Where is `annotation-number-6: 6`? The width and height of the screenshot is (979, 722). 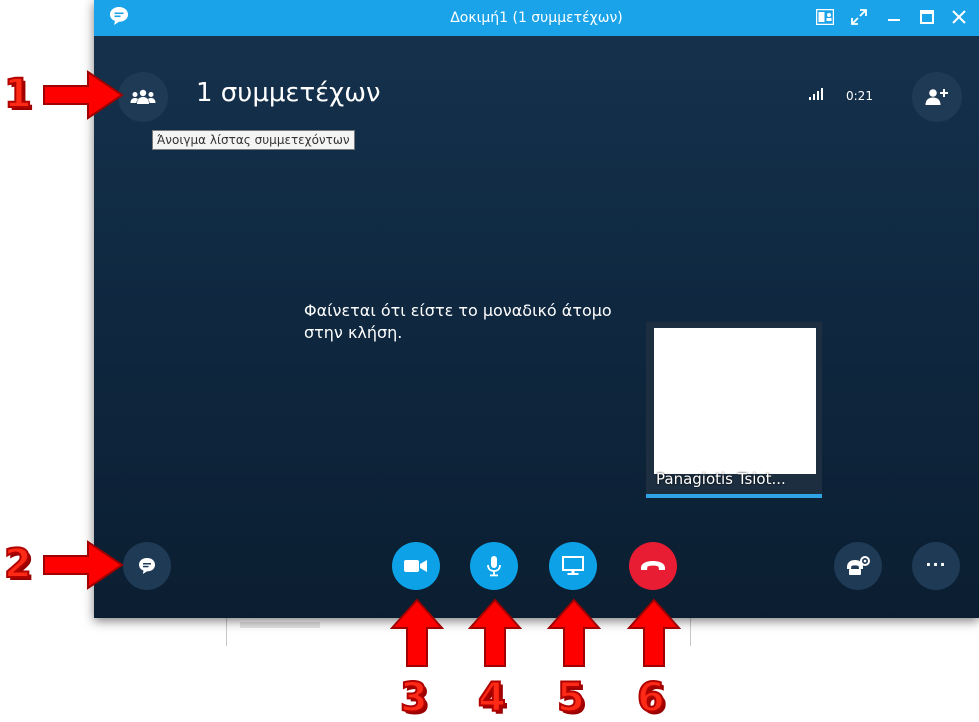
annotation-number-6: 6 is located at coordinates (651, 698).